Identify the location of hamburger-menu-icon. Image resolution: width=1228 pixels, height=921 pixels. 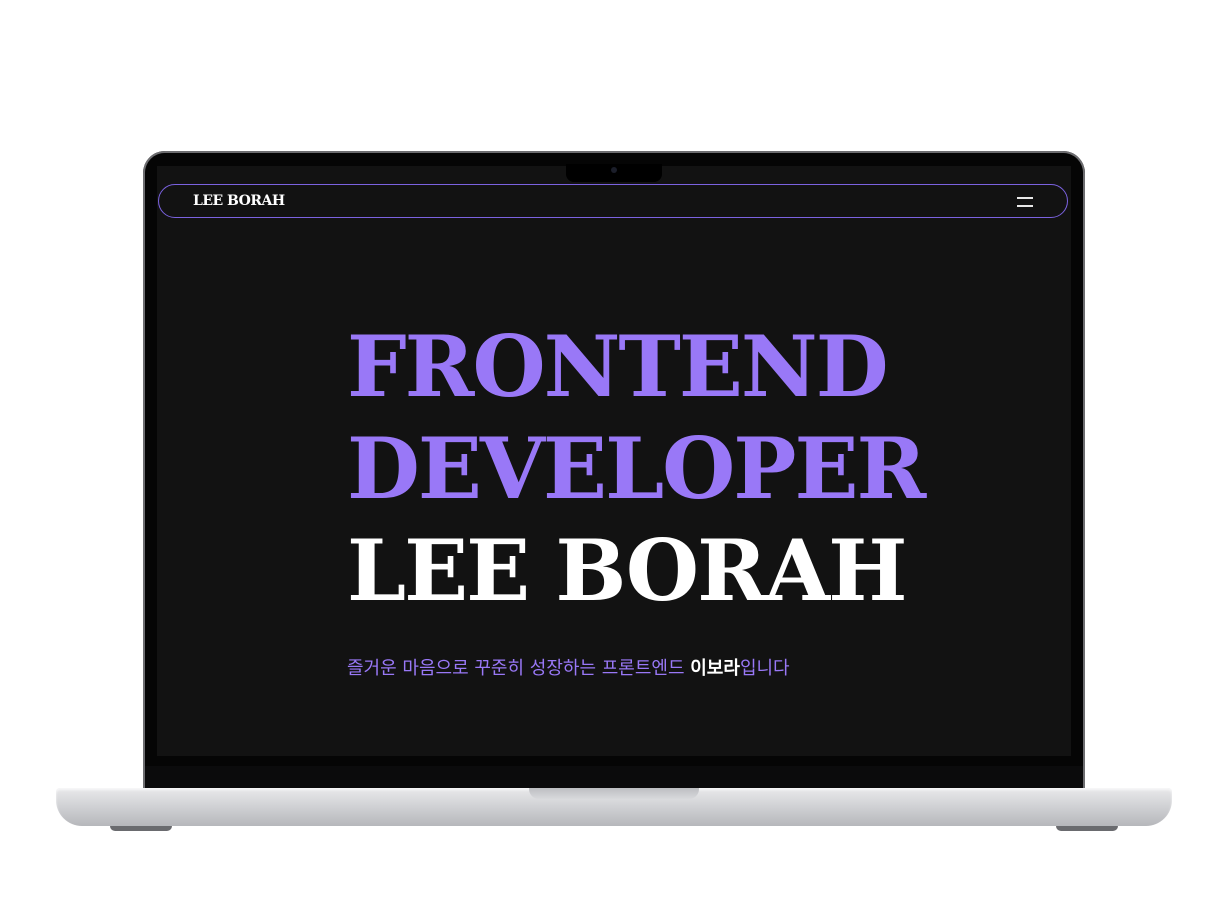
(1026, 202).